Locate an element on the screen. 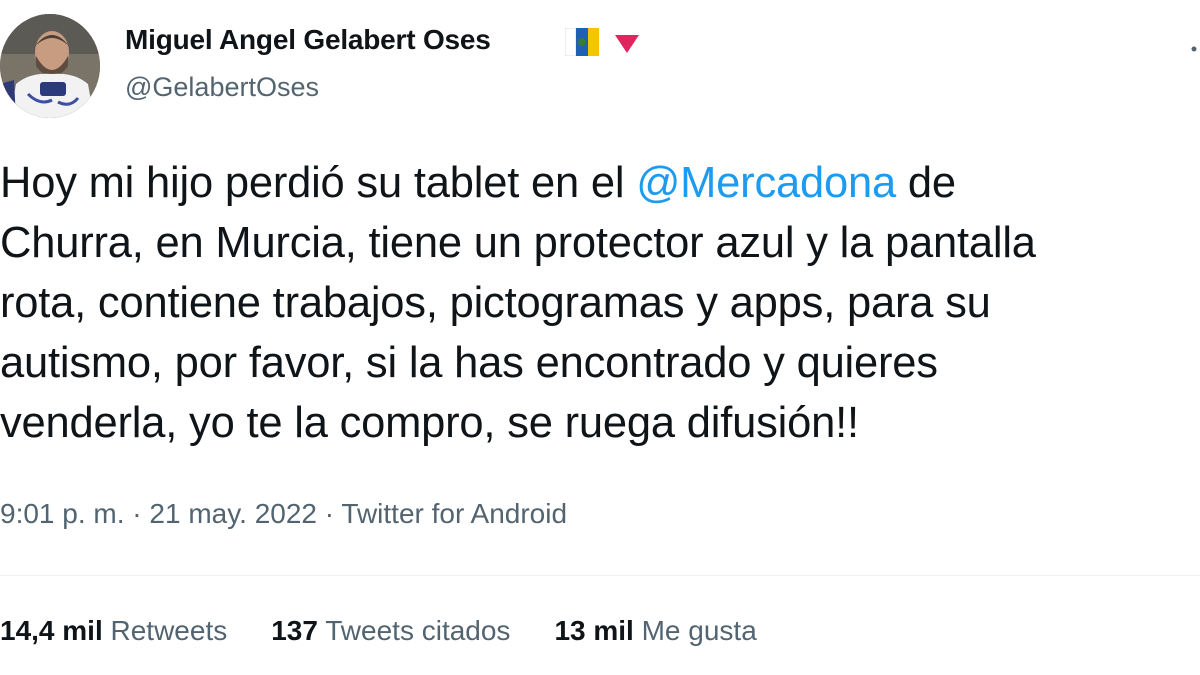  divider is located at coordinates (600, 575).